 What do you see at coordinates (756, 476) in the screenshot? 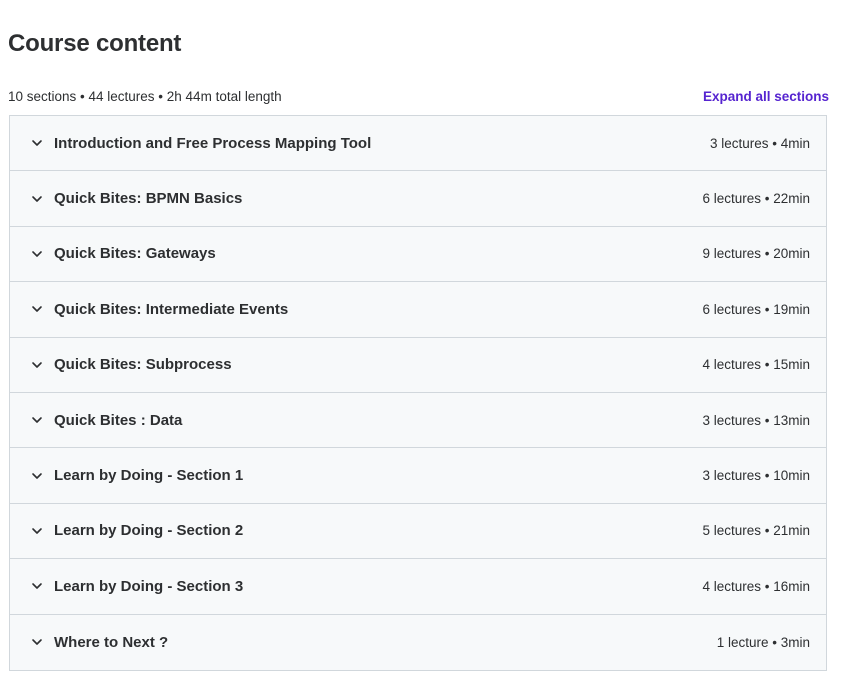
I see `section-meta: 3 lectures • 10min` at bounding box center [756, 476].